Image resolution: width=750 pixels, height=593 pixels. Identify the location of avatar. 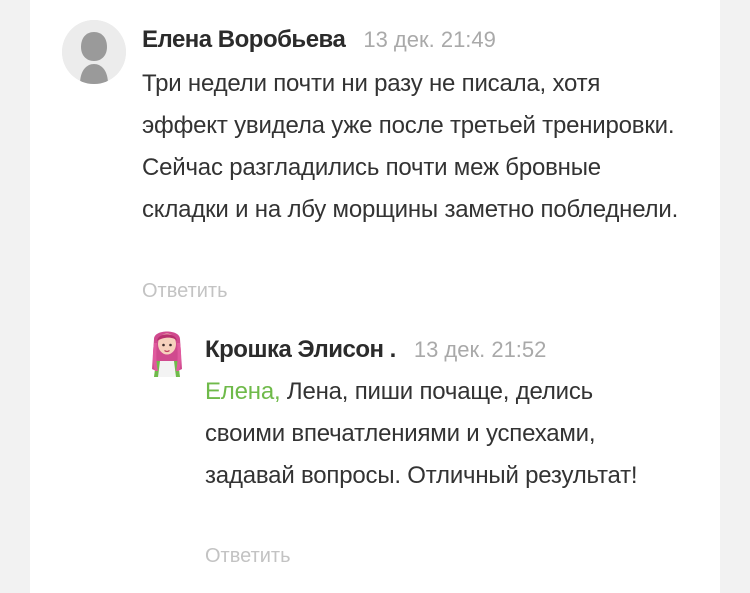
(167, 354).